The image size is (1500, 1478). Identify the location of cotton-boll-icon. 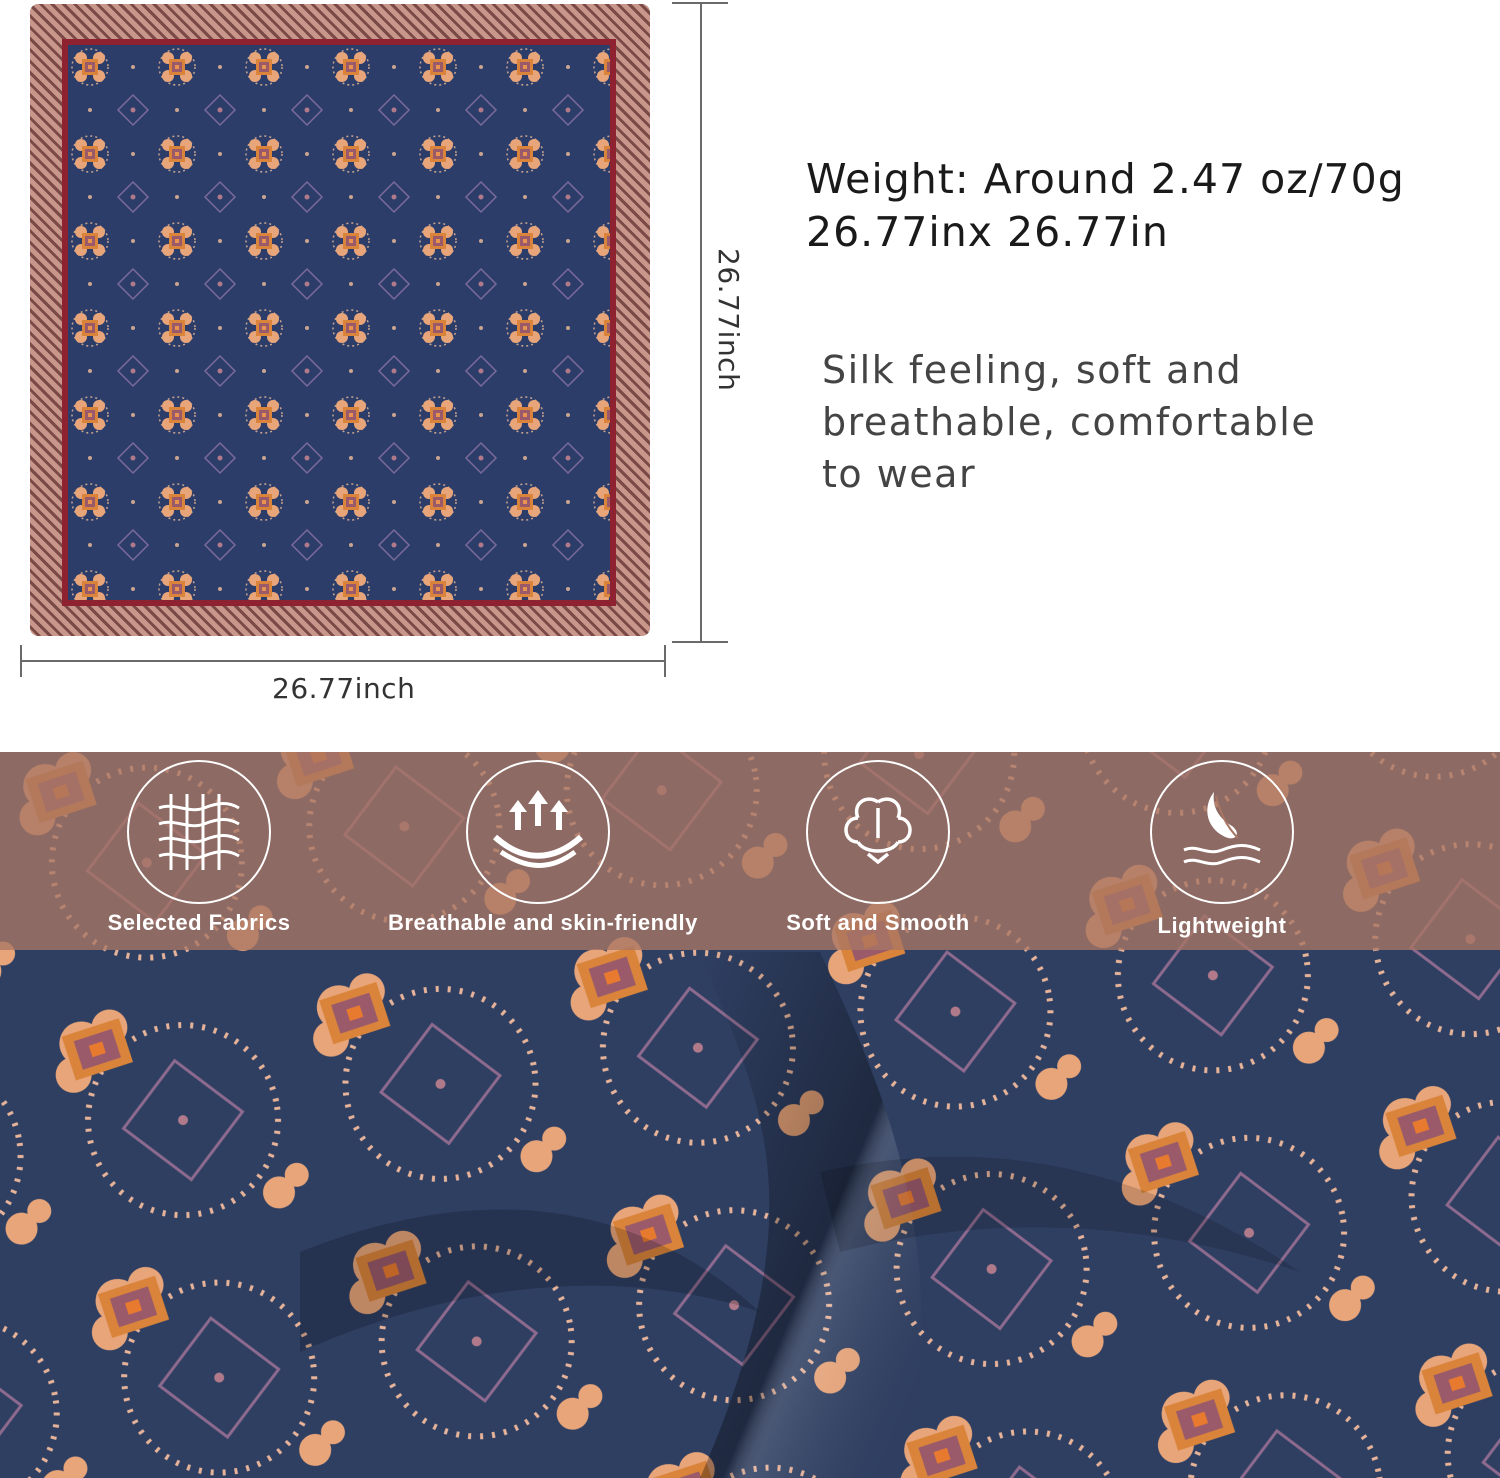
(878, 832).